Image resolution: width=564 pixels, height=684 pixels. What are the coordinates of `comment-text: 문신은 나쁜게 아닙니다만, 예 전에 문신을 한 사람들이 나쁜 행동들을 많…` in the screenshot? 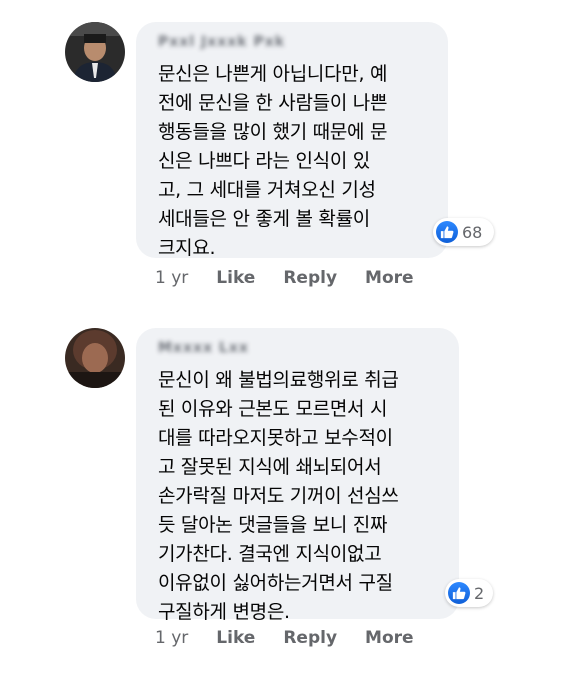 It's located at (273, 161).